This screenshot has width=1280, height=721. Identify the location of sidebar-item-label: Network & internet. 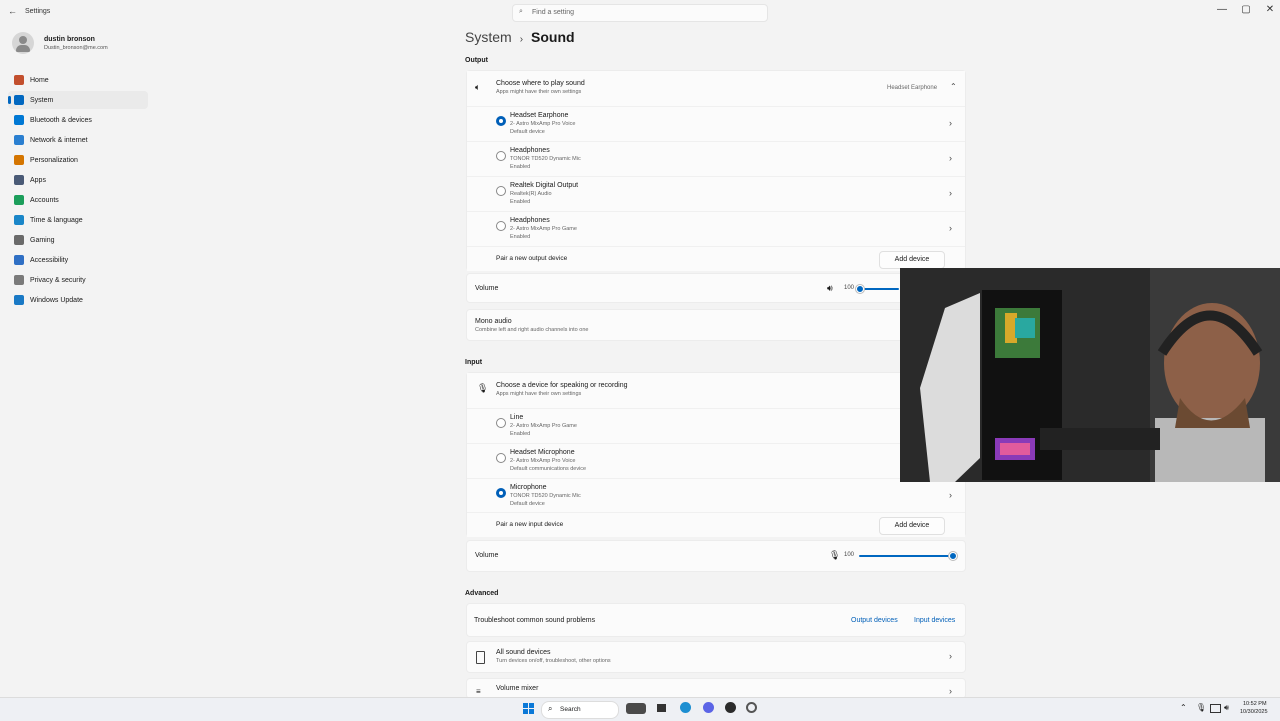
(59, 140).